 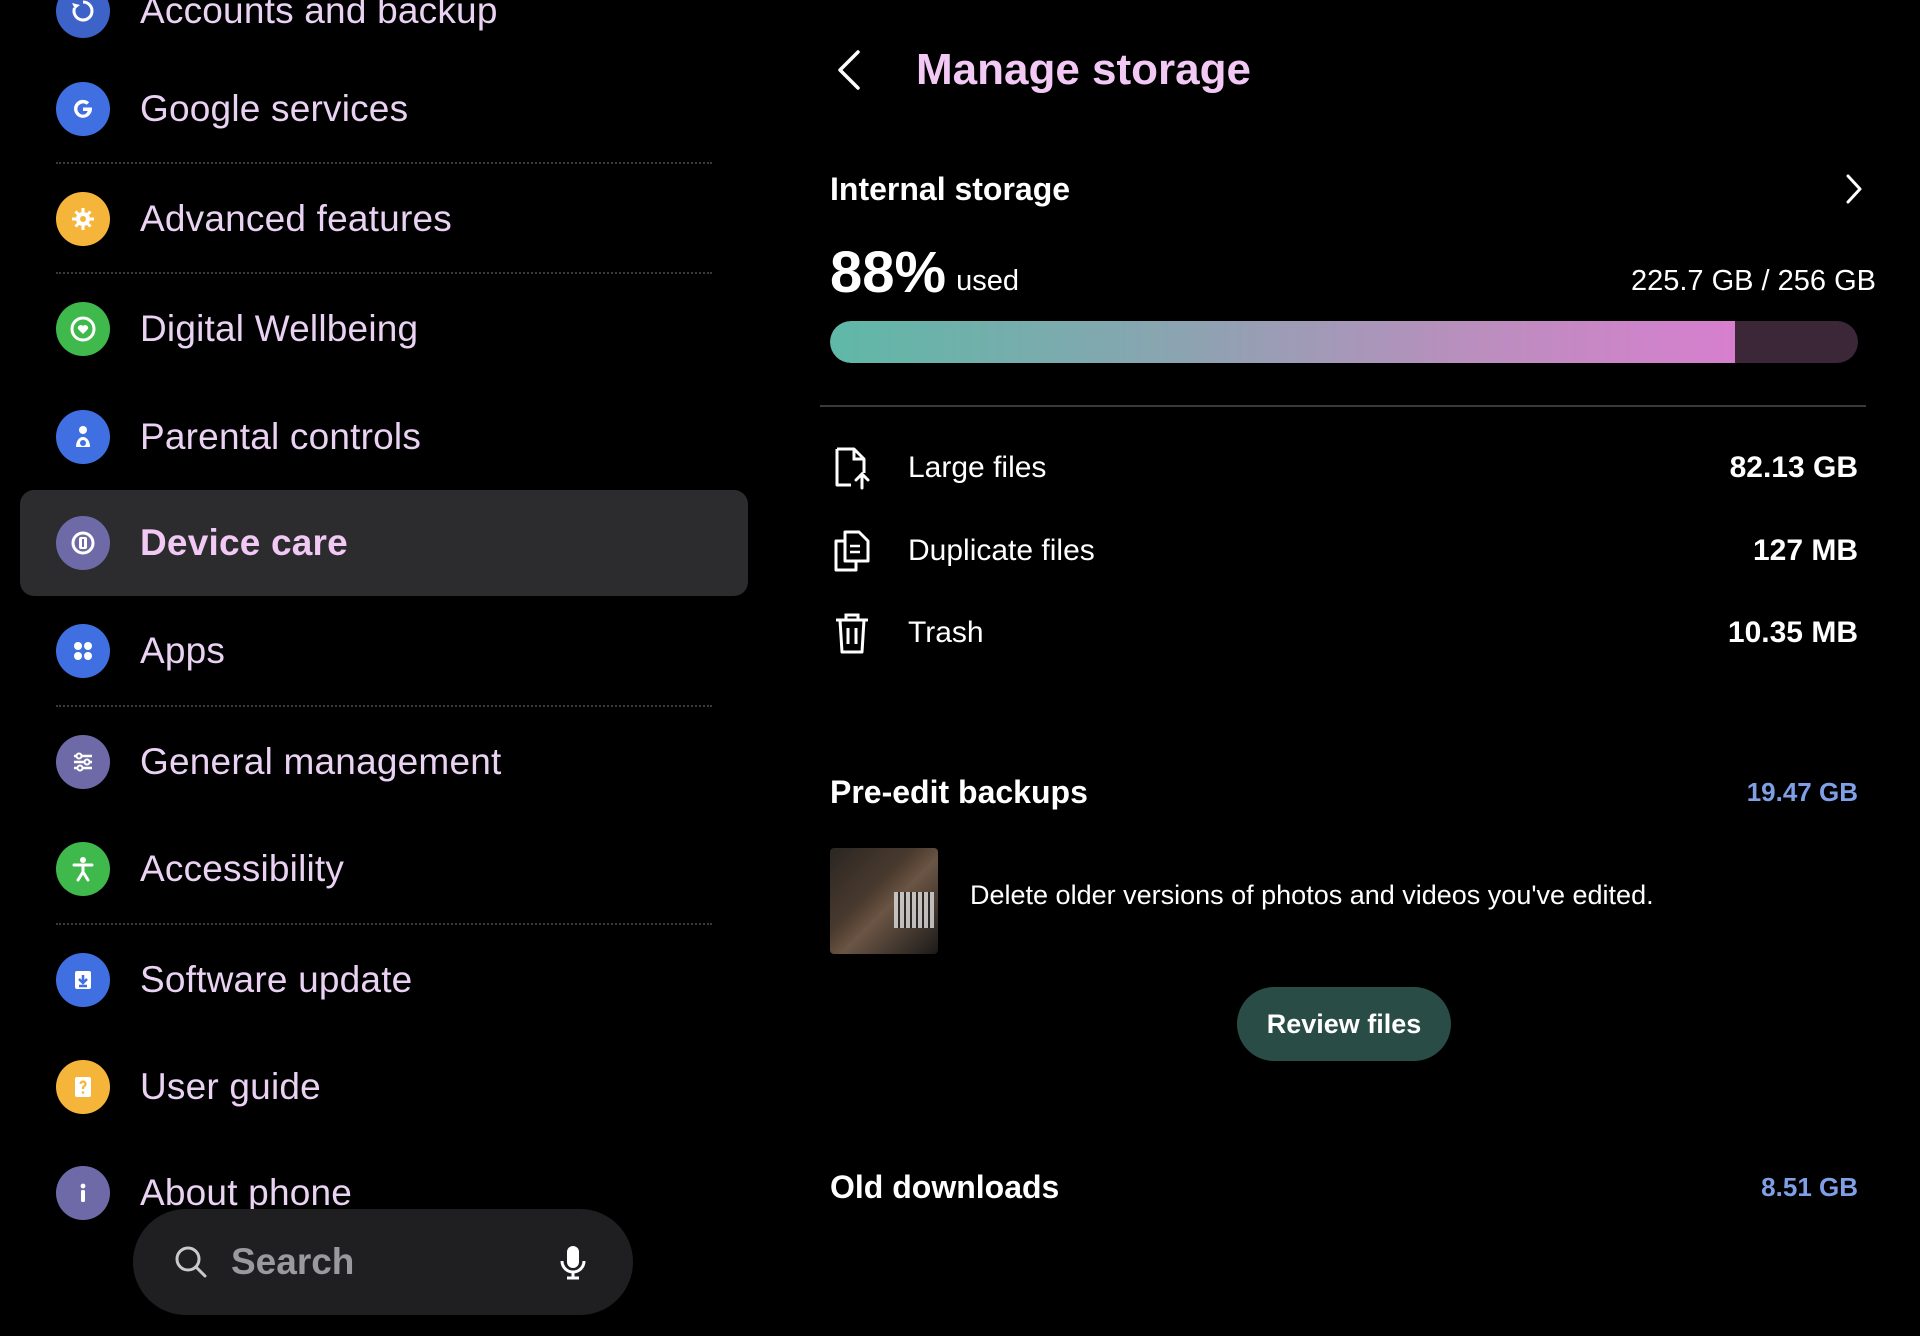 What do you see at coordinates (1805, 550) in the screenshot?
I see `list-item-size: 127 MB` at bounding box center [1805, 550].